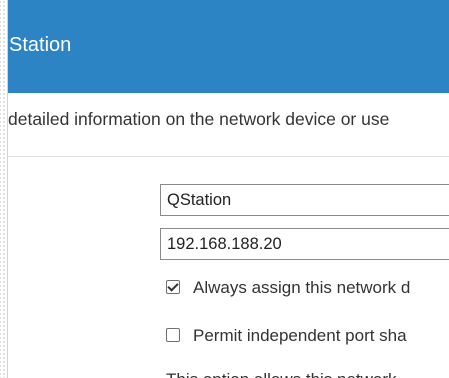  What do you see at coordinates (281, 374) in the screenshot?
I see `option-help-text: This option allows this network` at bounding box center [281, 374].